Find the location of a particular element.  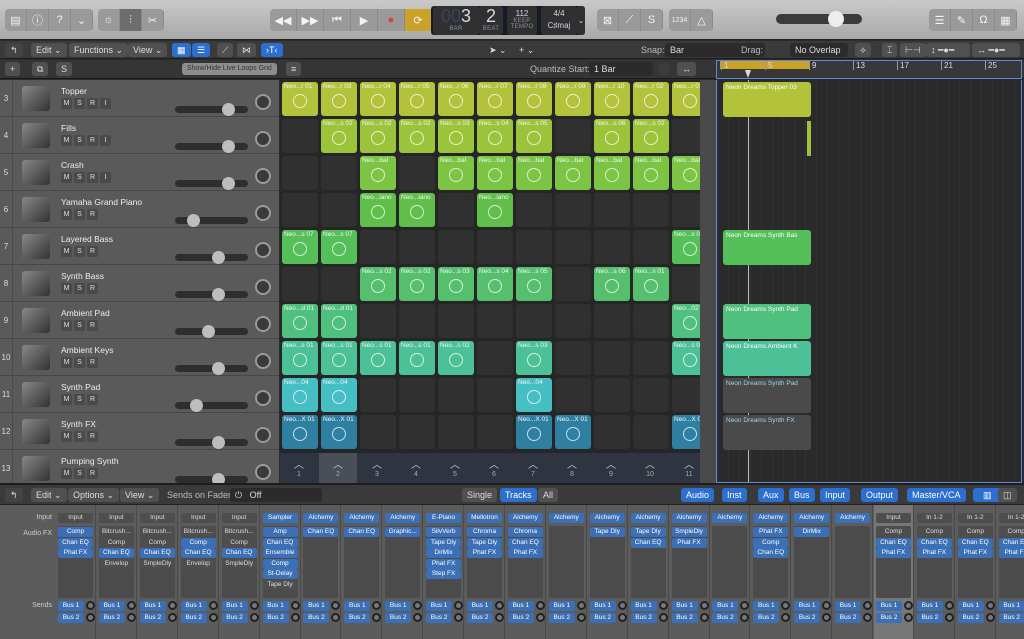

loop-cell: Neo...r 03 is located at coordinates (339, 99).